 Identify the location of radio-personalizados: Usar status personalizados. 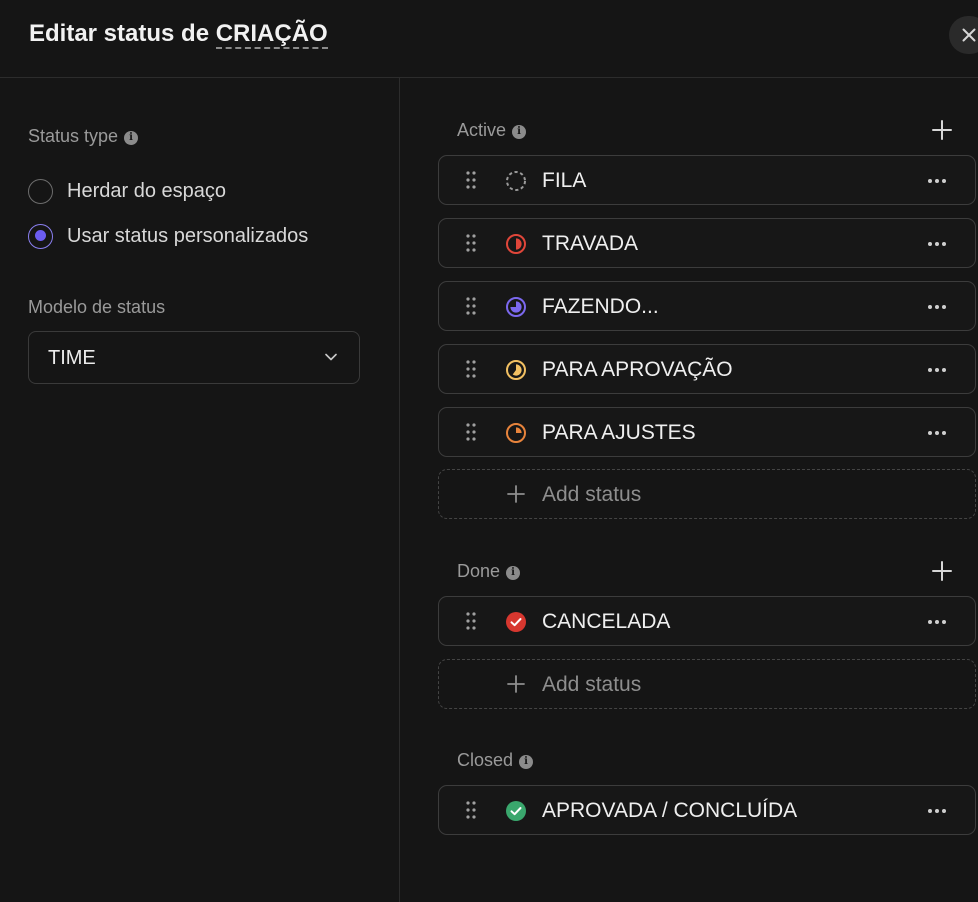
(168, 236).